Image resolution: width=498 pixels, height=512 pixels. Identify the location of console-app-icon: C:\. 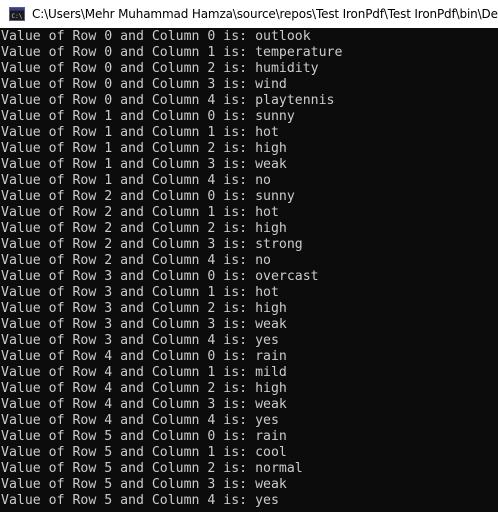
(17, 14).